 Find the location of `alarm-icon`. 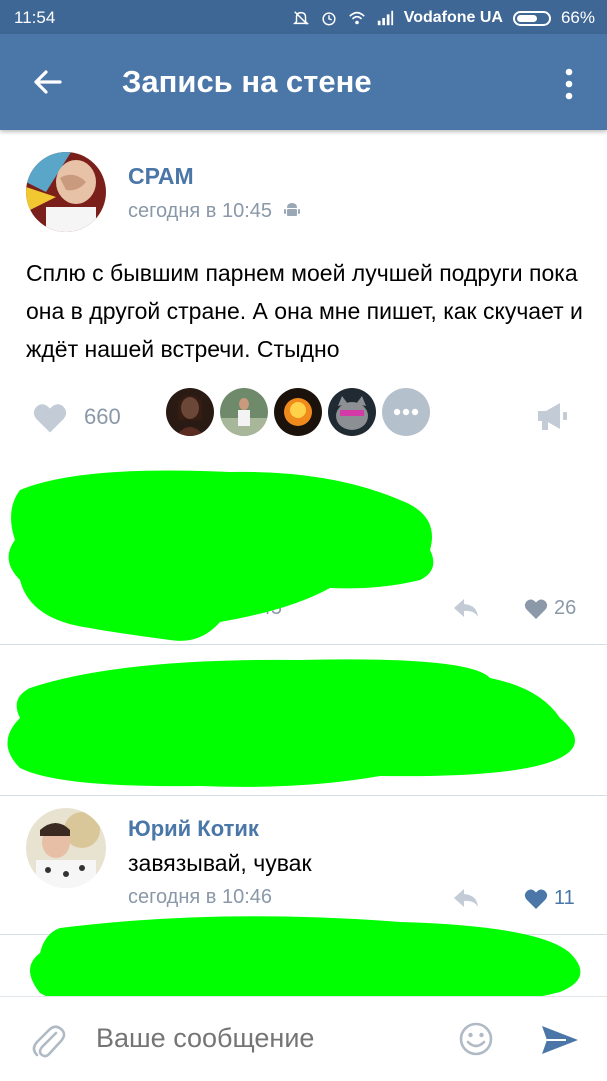

alarm-icon is located at coordinates (329, 19).